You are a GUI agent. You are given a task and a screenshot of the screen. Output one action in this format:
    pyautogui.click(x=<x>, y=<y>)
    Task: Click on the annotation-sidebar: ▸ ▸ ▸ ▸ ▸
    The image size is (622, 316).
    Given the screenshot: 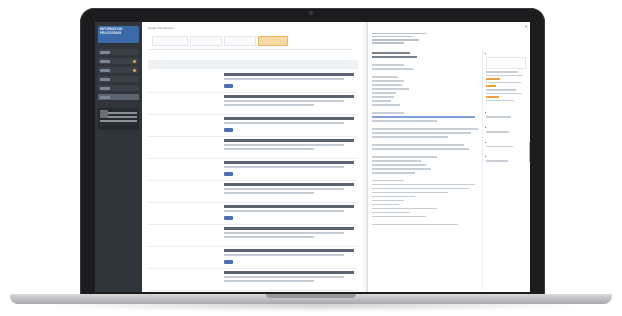 What is the action you would take?
    pyautogui.click(x=505, y=170)
    